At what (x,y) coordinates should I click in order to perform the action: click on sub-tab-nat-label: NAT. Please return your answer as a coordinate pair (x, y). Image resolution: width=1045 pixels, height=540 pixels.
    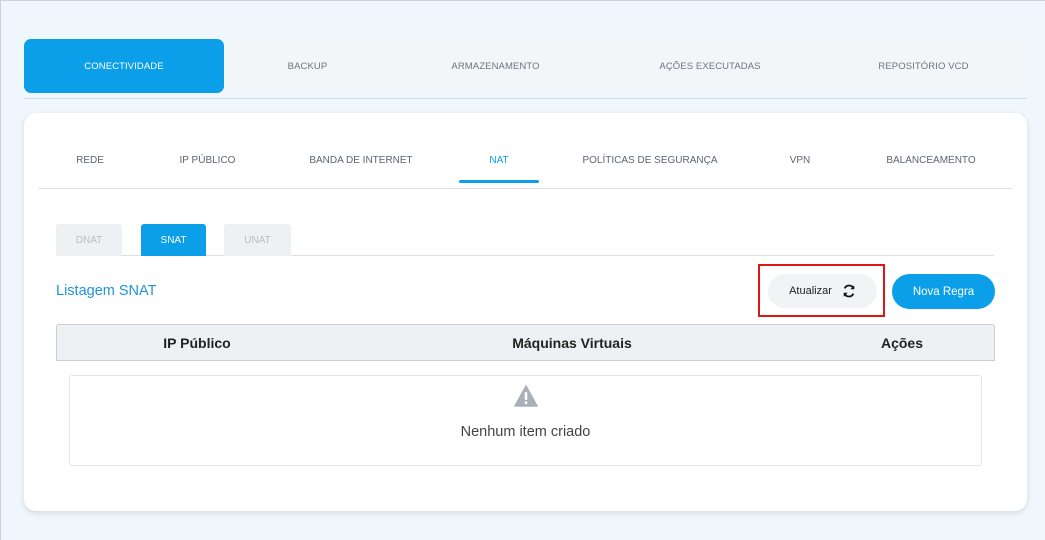
    Looking at the image, I should click on (499, 160).